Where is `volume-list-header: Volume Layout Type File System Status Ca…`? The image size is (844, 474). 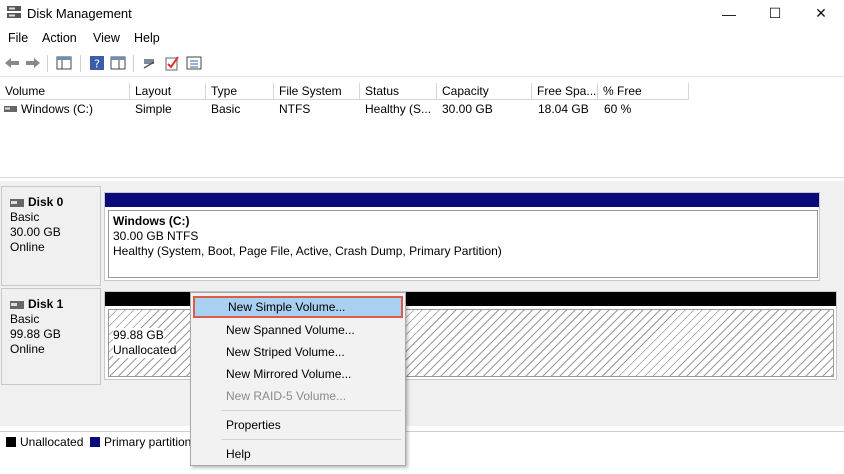
volume-list-header: Volume Layout Type File System Status Ca… is located at coordinates (422, 91).